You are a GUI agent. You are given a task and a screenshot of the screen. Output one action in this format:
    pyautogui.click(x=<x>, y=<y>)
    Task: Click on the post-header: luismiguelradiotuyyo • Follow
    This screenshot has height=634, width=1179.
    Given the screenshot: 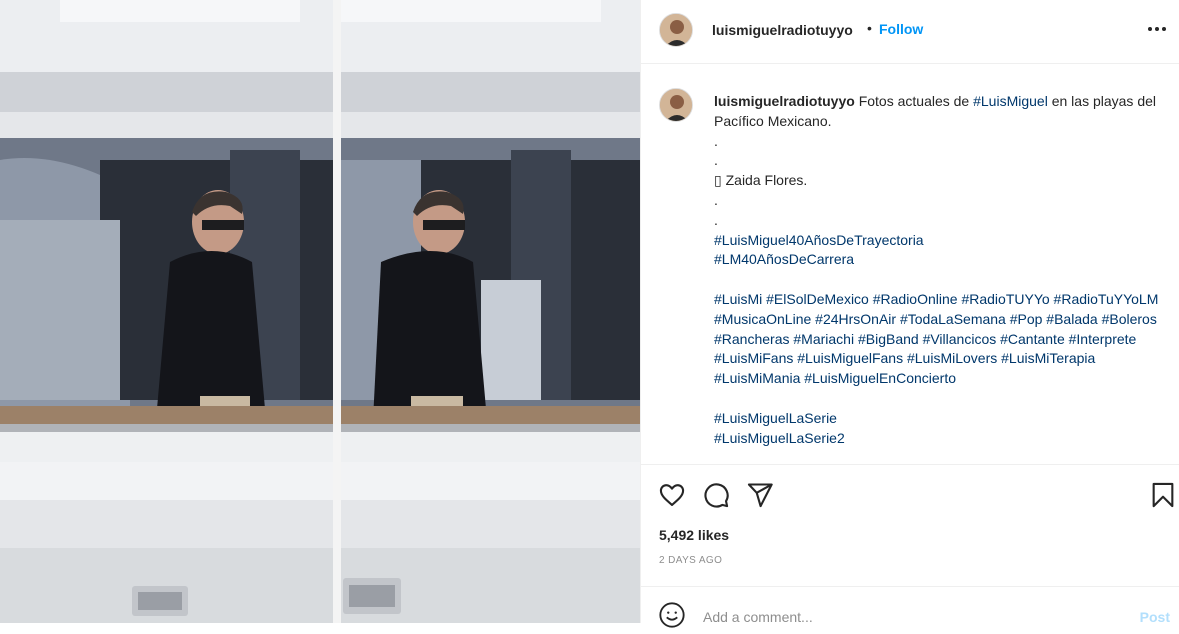 What is the action you would take?
    pyautogui.click(x=910, y=32)
    